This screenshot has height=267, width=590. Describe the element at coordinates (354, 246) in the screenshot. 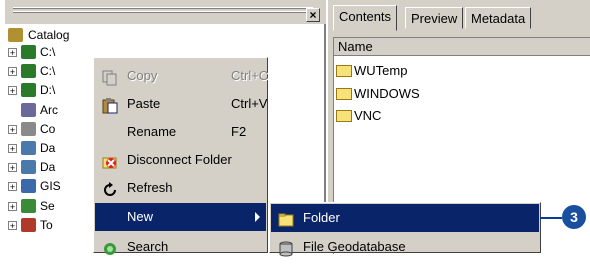

I see `submenu-item-label: File Geodatabase` at that location.